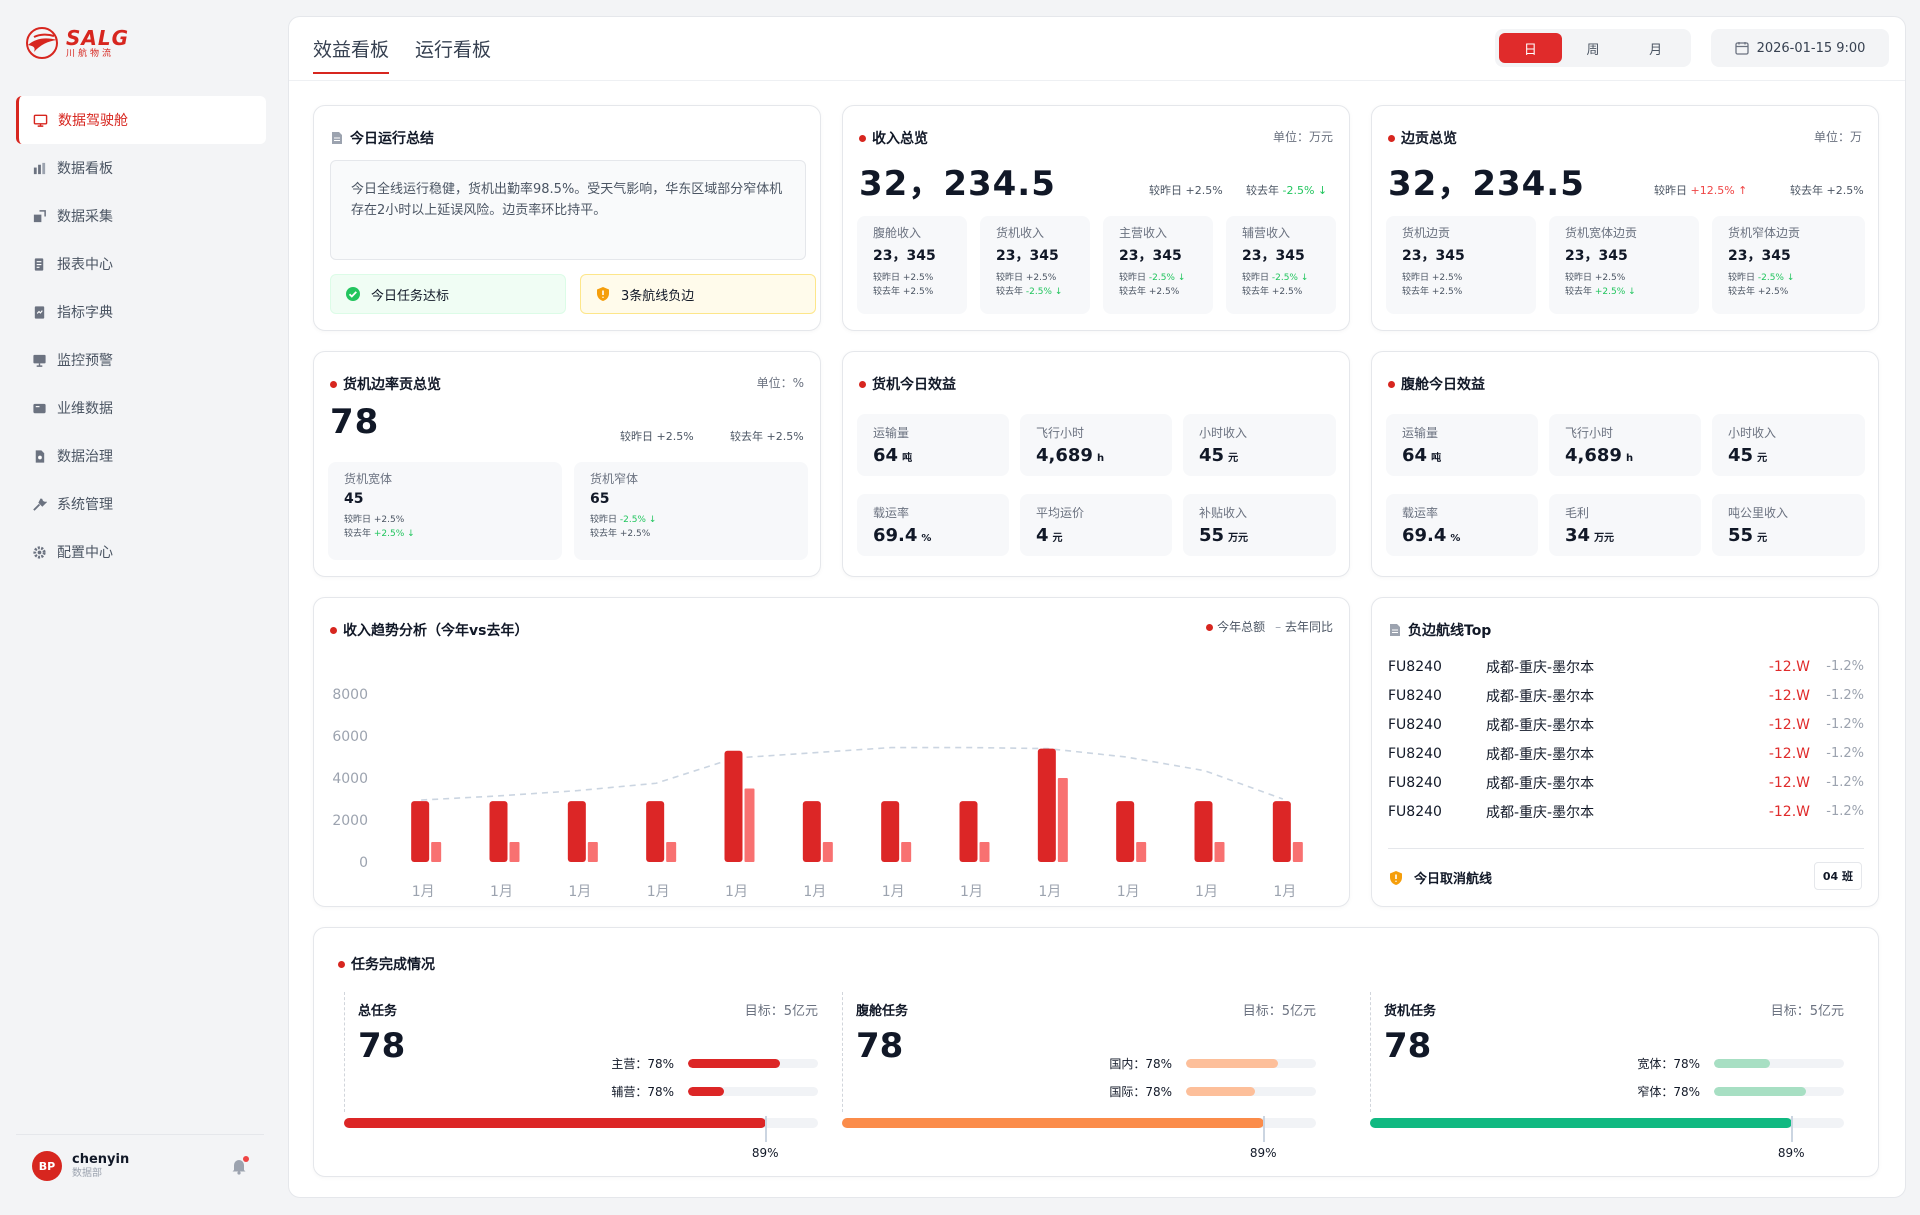 The width and height of the screenshot is (1920, 1215). Describe the element at coordinates (1837, 137) in the screenshot. I see `margin-unit: 单位：万` at that location.